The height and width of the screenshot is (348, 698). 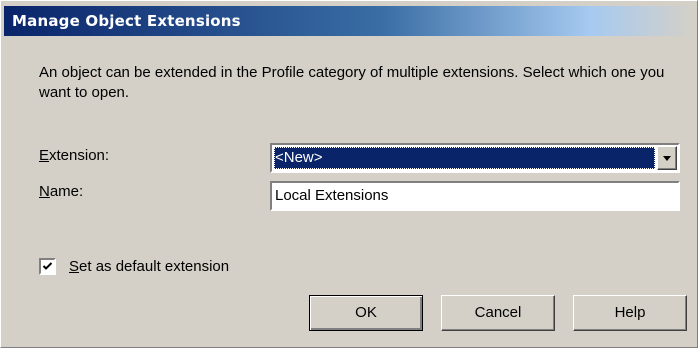 I want to click on name-label-text: ame:, so click(x=66, y=191).